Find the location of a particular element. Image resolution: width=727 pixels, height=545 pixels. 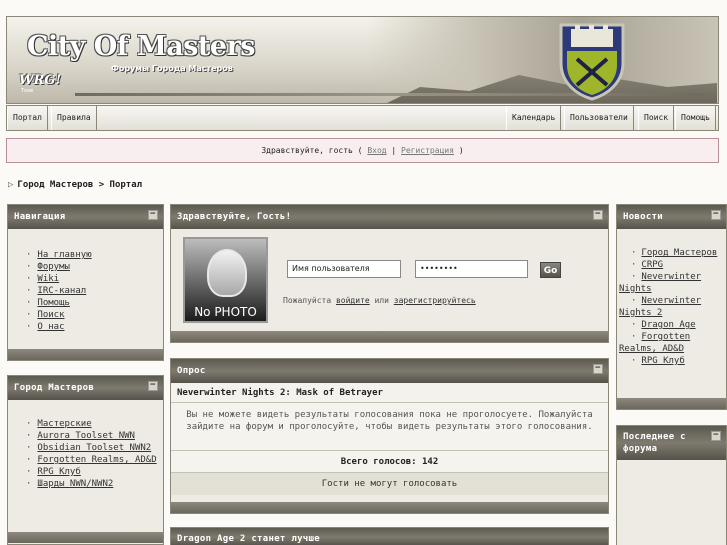

login-panel-title: Здравствуйте, Гость! − is located at coordinates (389, 217).